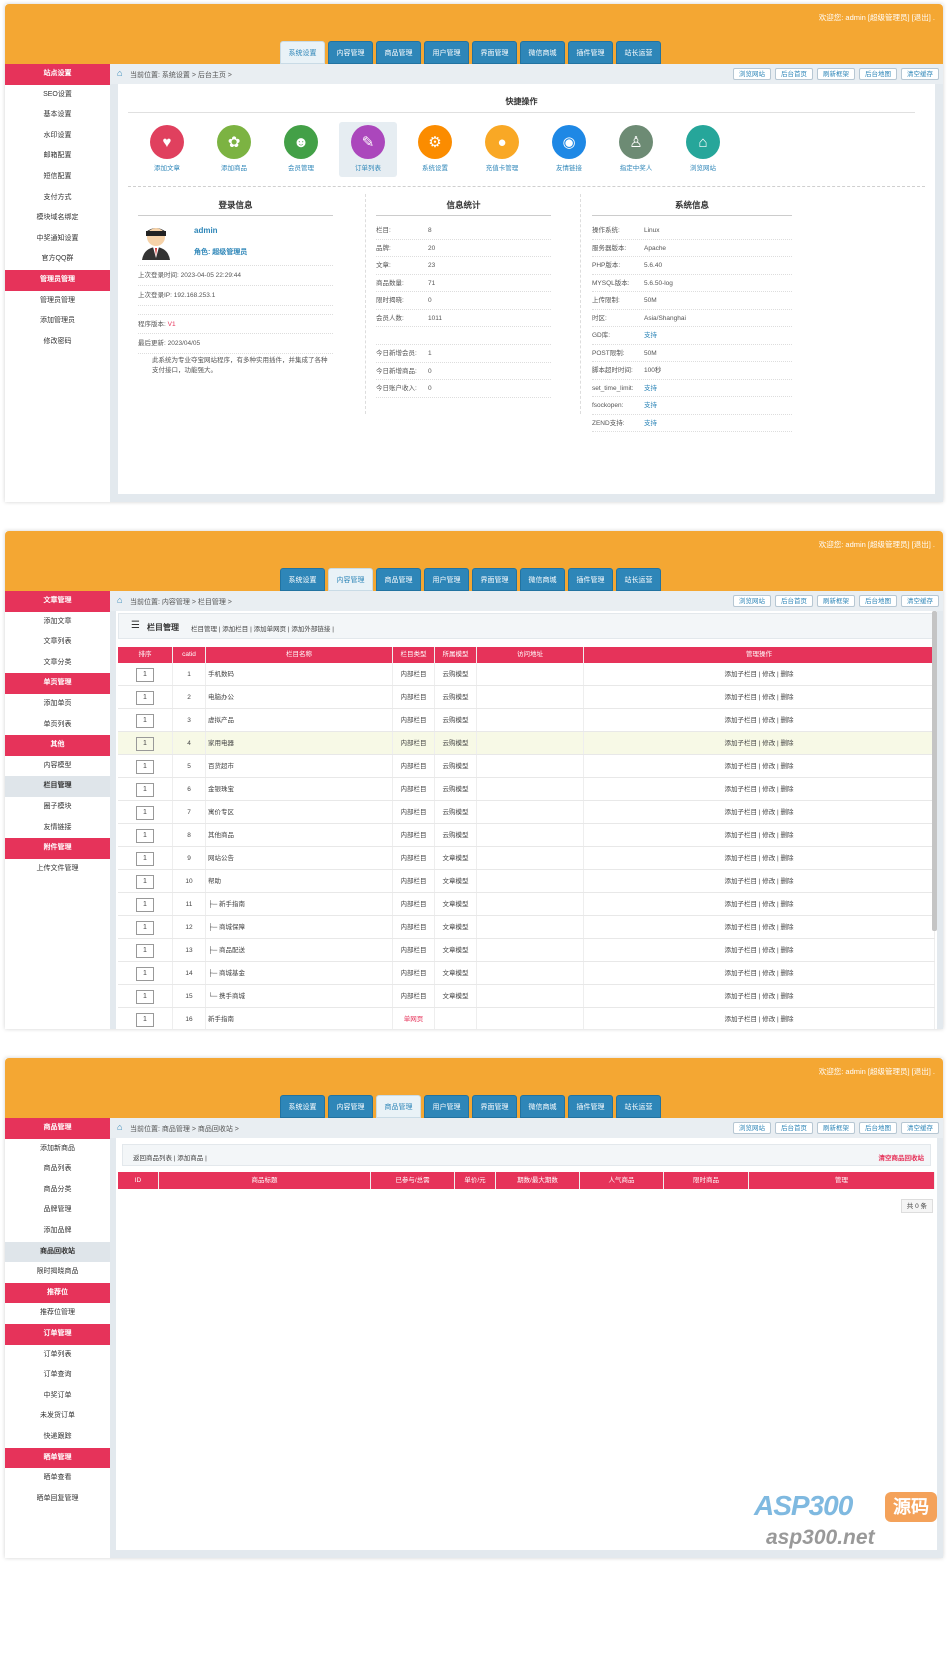  I want to click on quick-action: ◉ 友情链接, so click(569, 149).